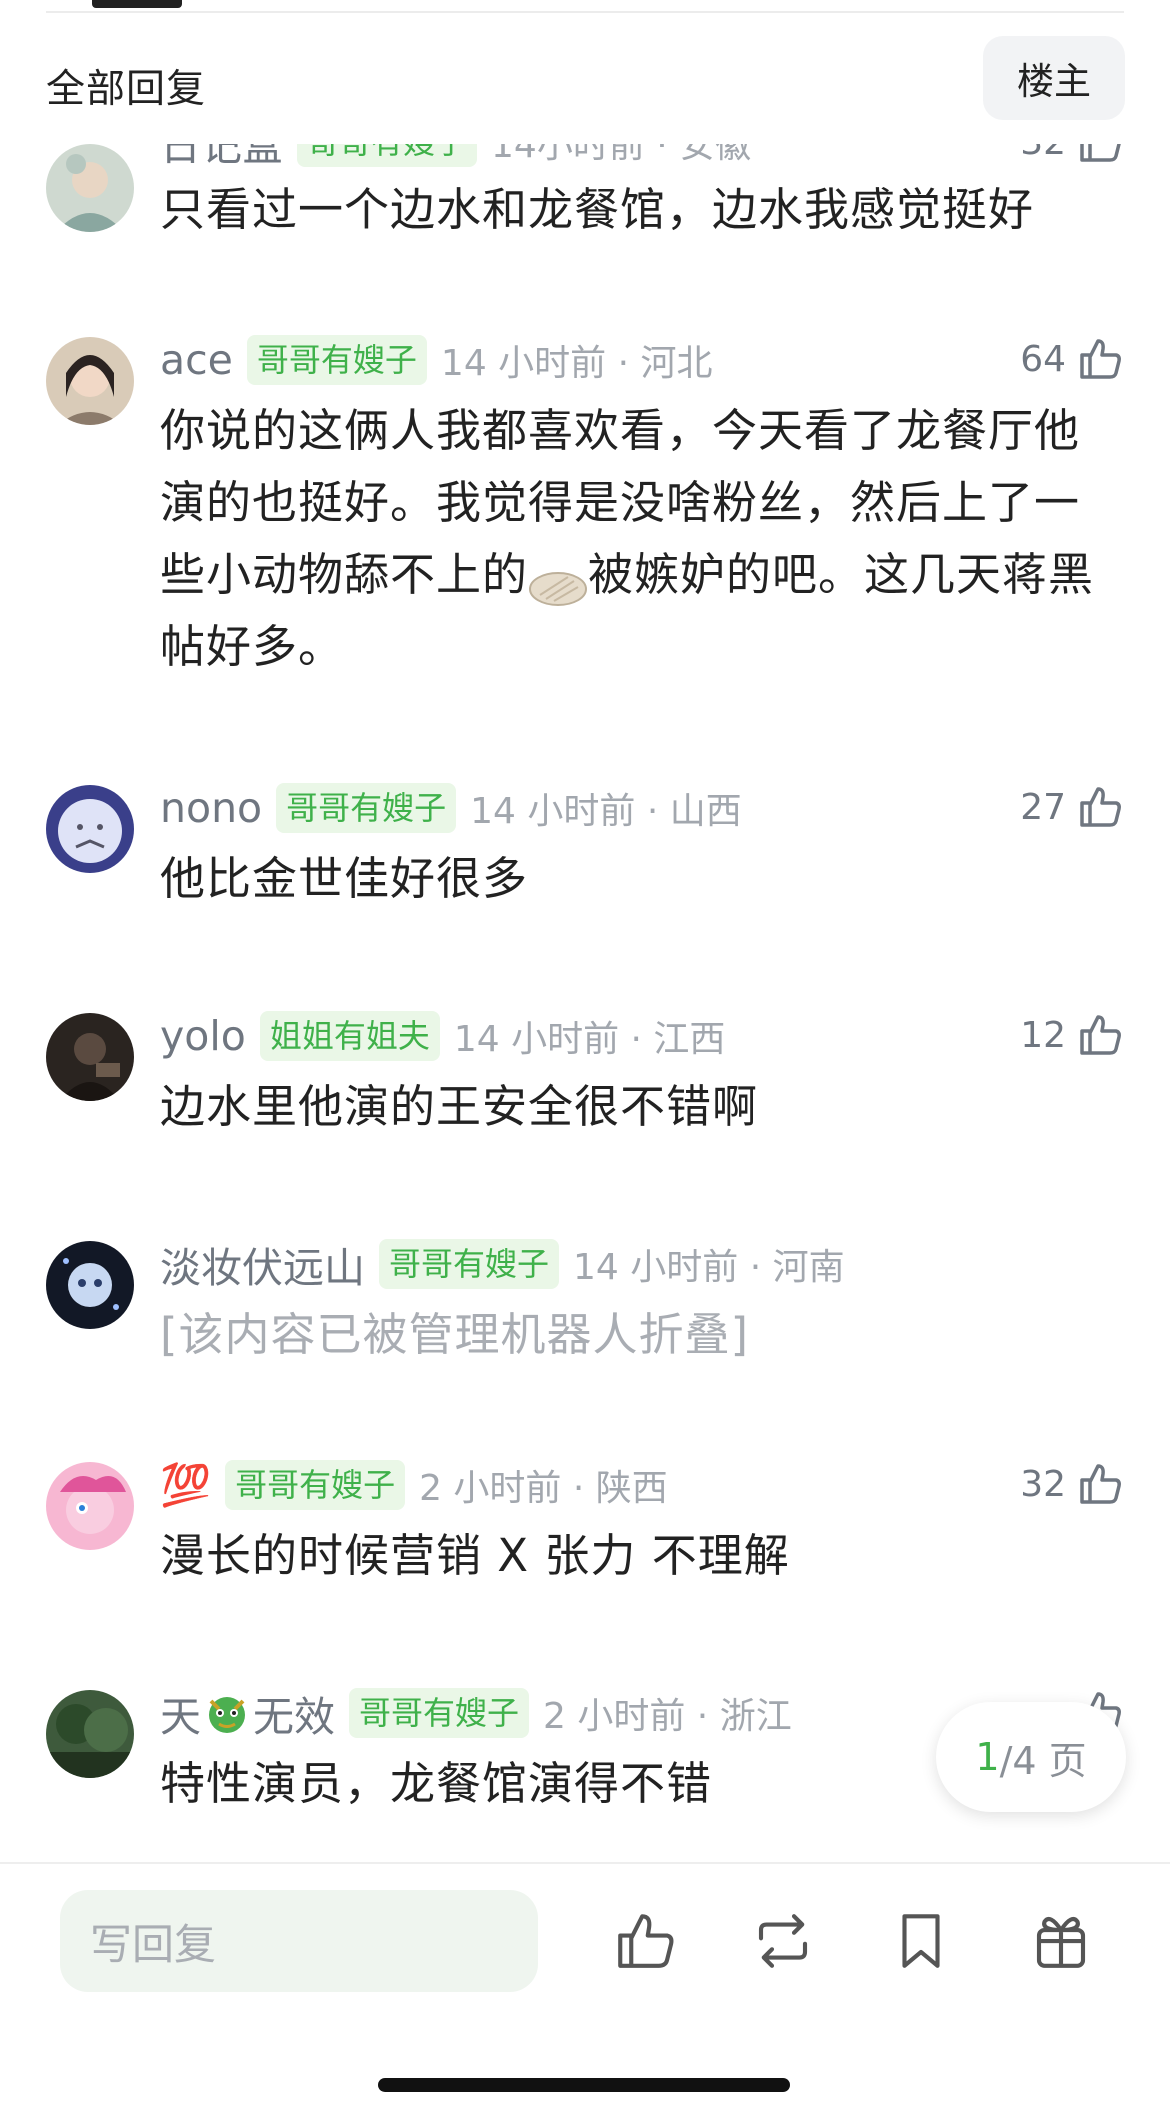 This screenshot has height=2120, width=1170. Describe the element at coordinates (1072, 807) in the screenshot. I see `like-button: 27` at that location.